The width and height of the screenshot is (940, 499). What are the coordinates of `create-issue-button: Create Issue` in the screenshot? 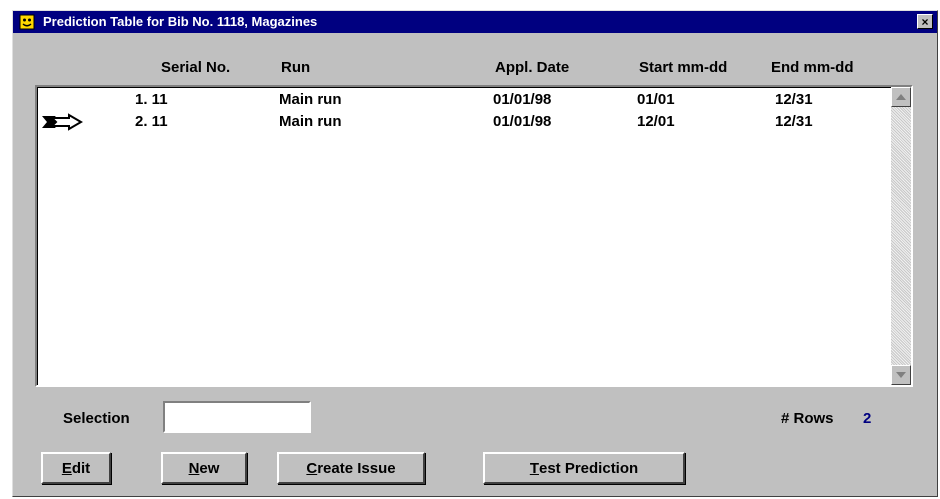 It's located at (351, 468).